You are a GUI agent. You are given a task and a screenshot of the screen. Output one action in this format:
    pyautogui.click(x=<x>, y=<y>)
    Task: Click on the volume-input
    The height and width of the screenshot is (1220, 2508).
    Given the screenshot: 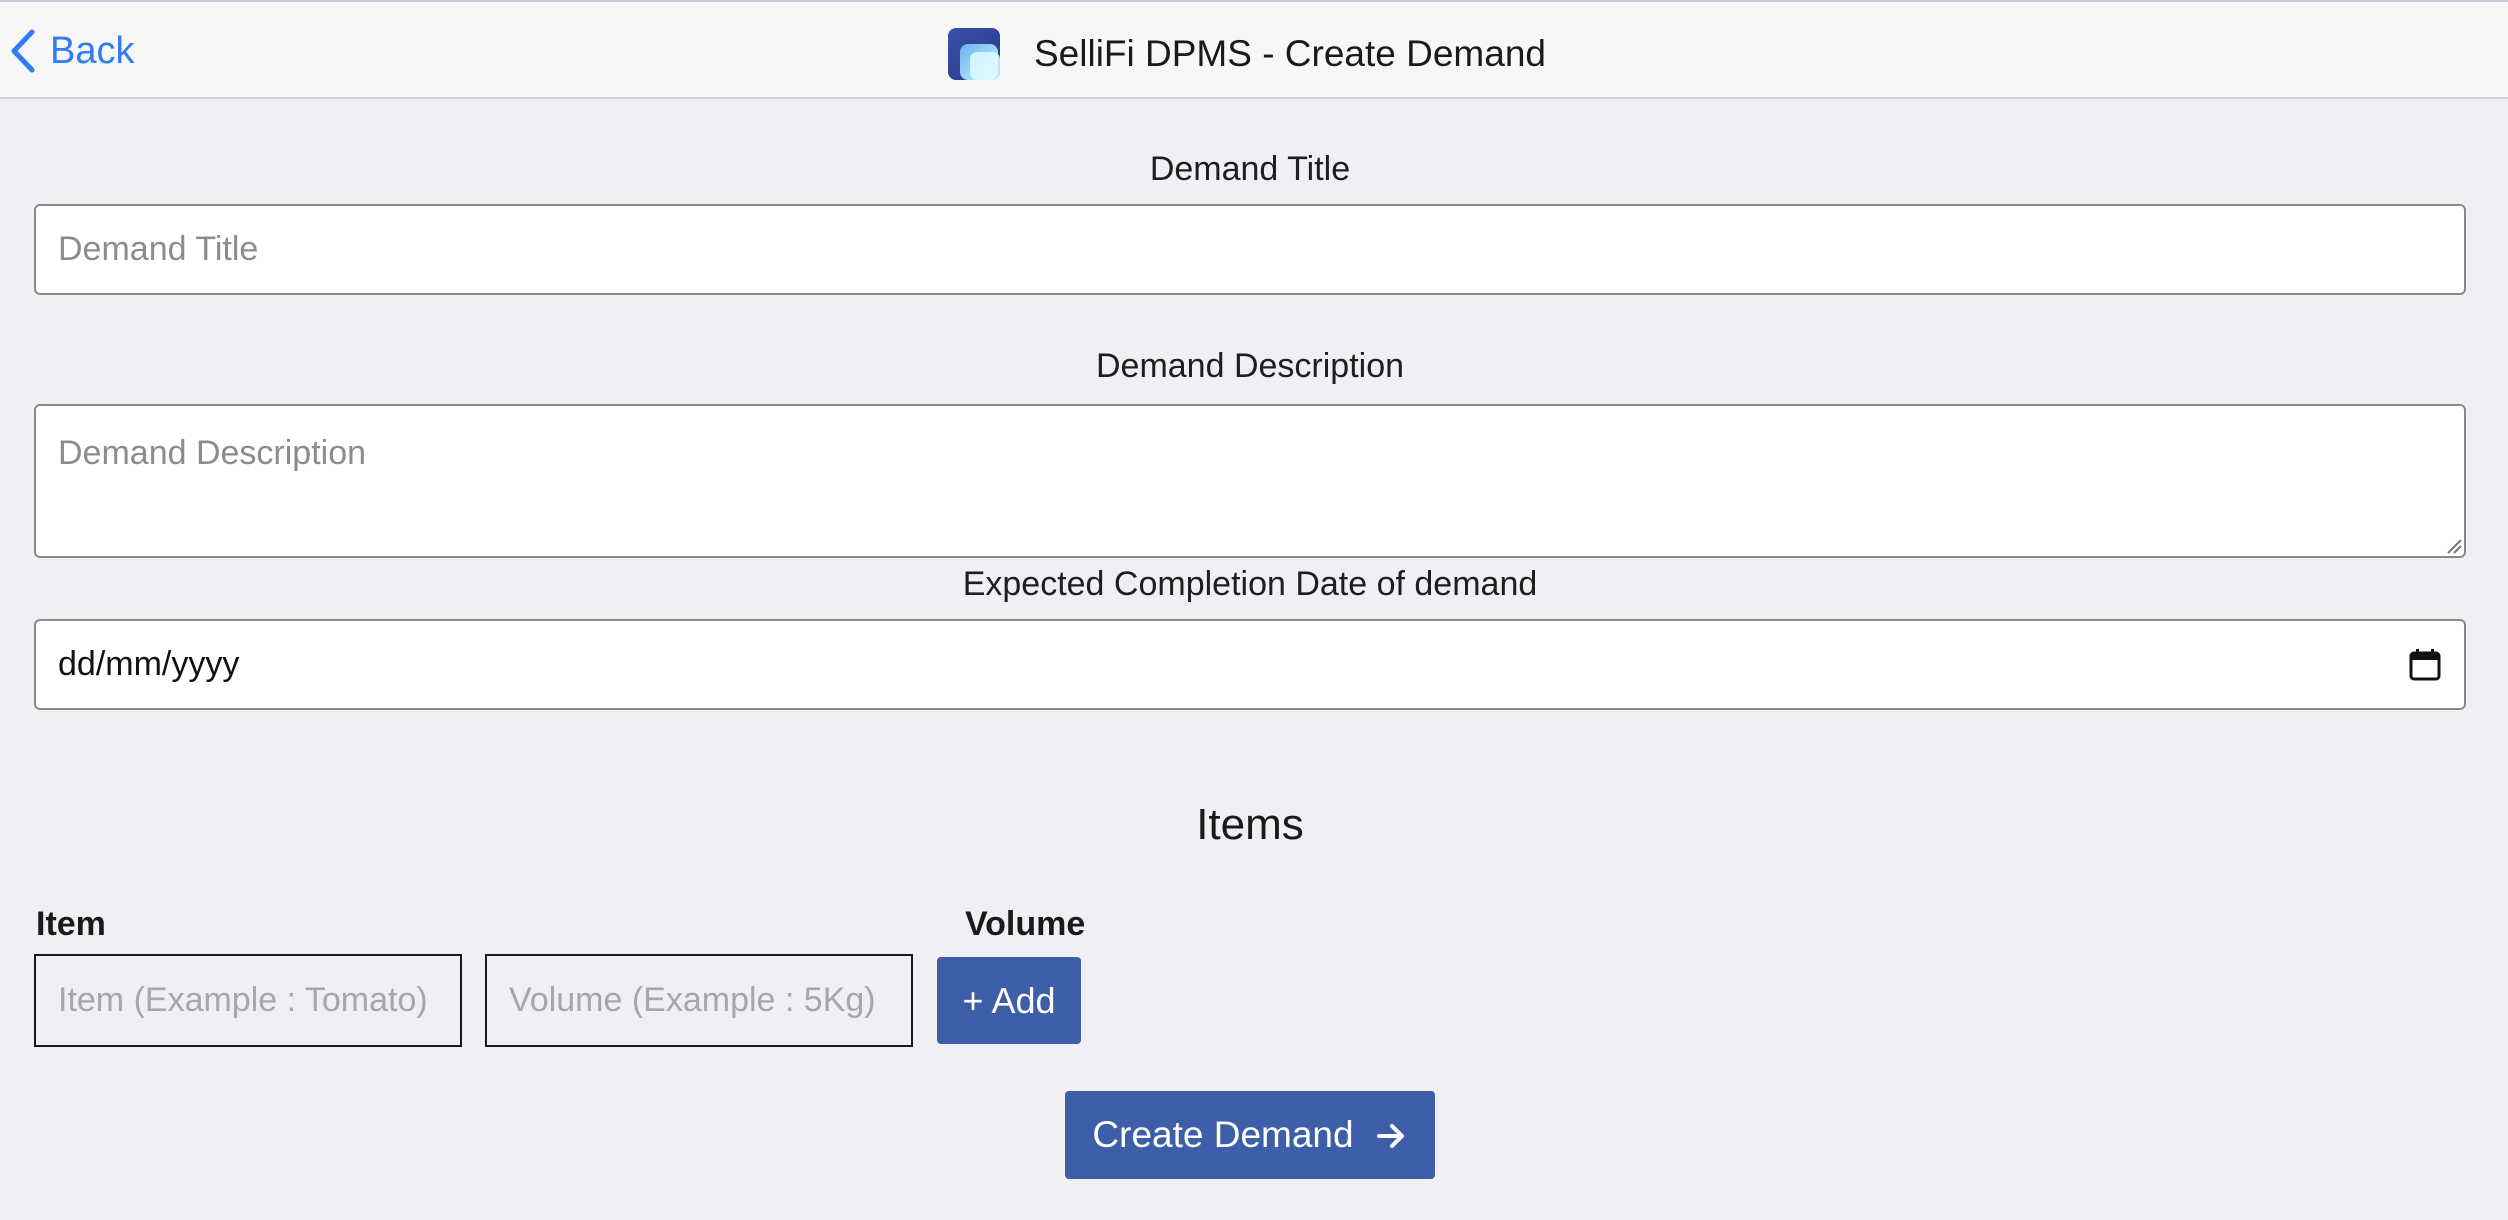 What is the action you would take?
    pyautogui.click(x=699, y=1000)
    